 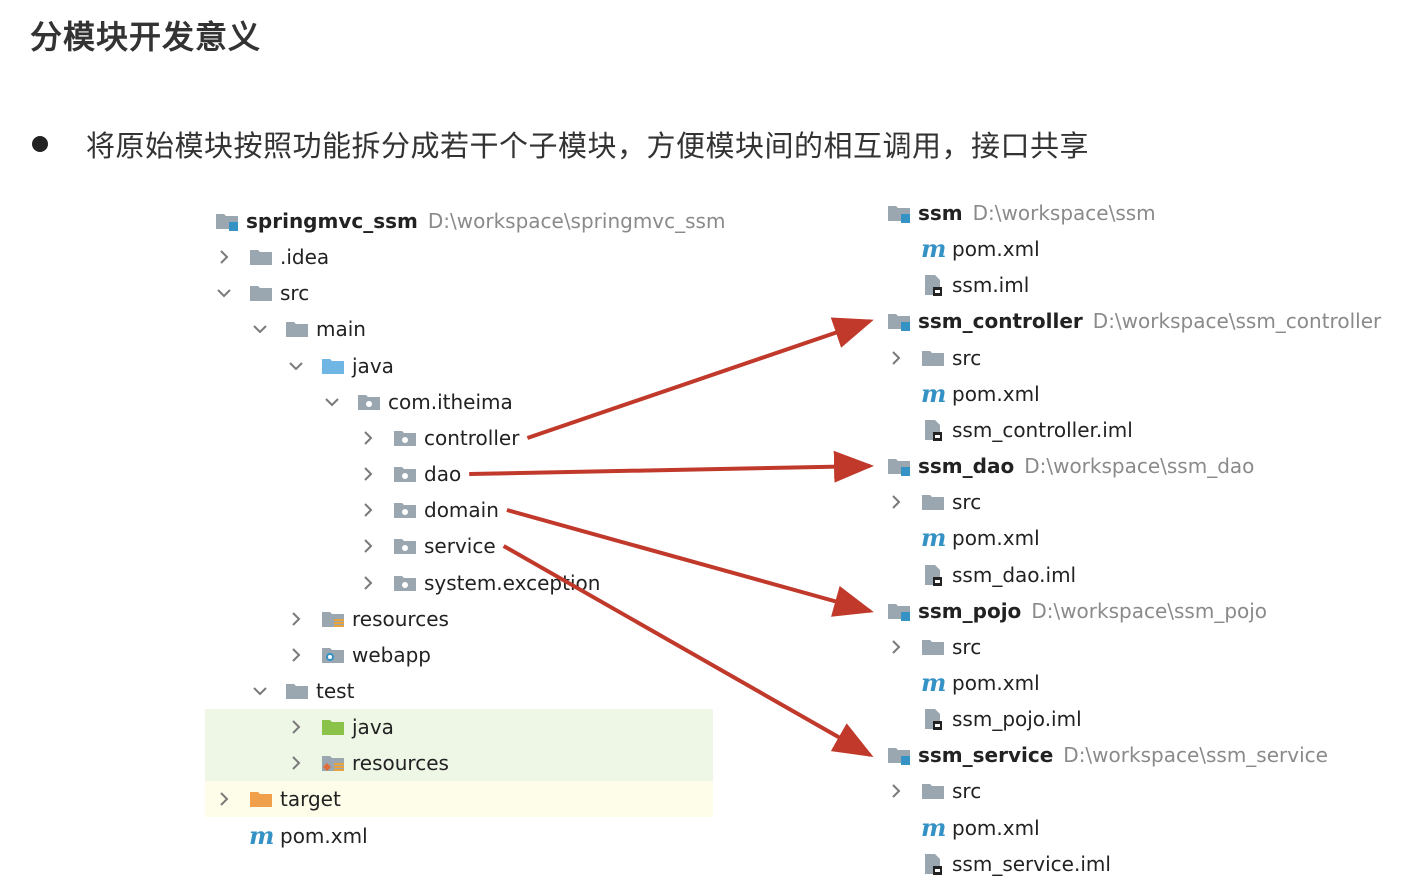 I want to click on tree-node-ssm-service: ssm_service D:\workspace\ssm_service, so click(x=1107, y=755).